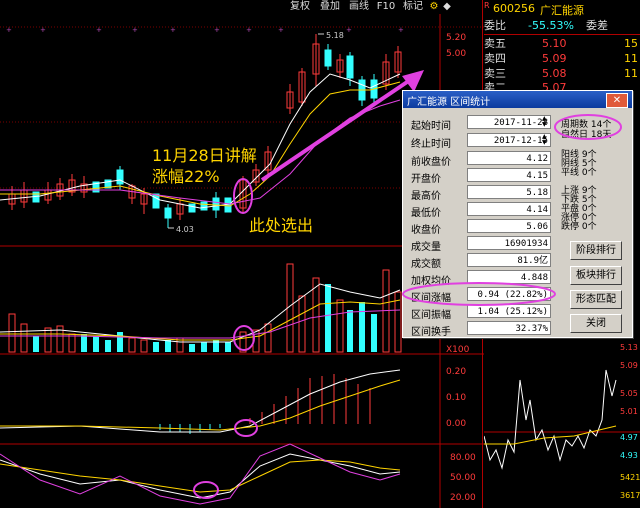  Describe the element at coordinates (570, 227) in the screenshot. I see `limit-down-label: 跌停` at that location.